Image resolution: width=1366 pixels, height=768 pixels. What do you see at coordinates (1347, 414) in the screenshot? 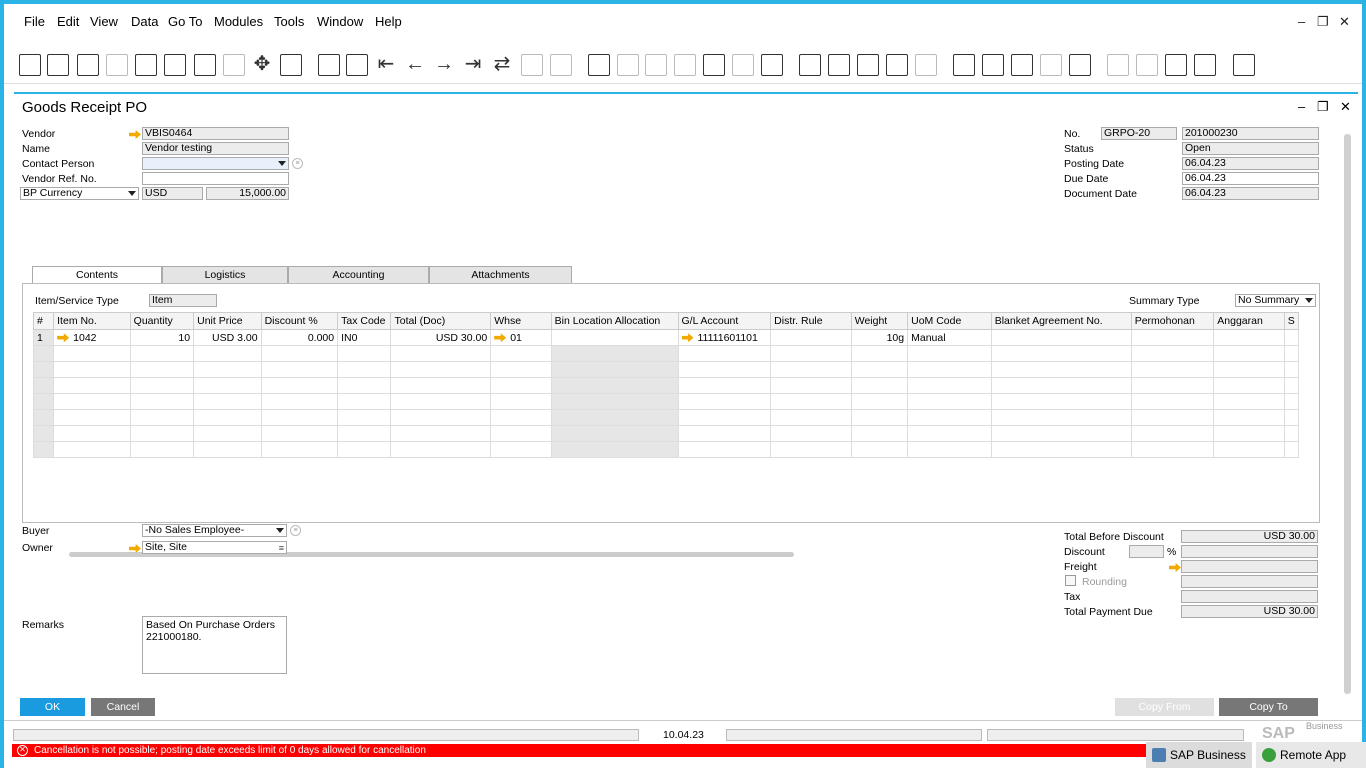
I see `vertical-scrollbar` at bounding box center [1347, 414].